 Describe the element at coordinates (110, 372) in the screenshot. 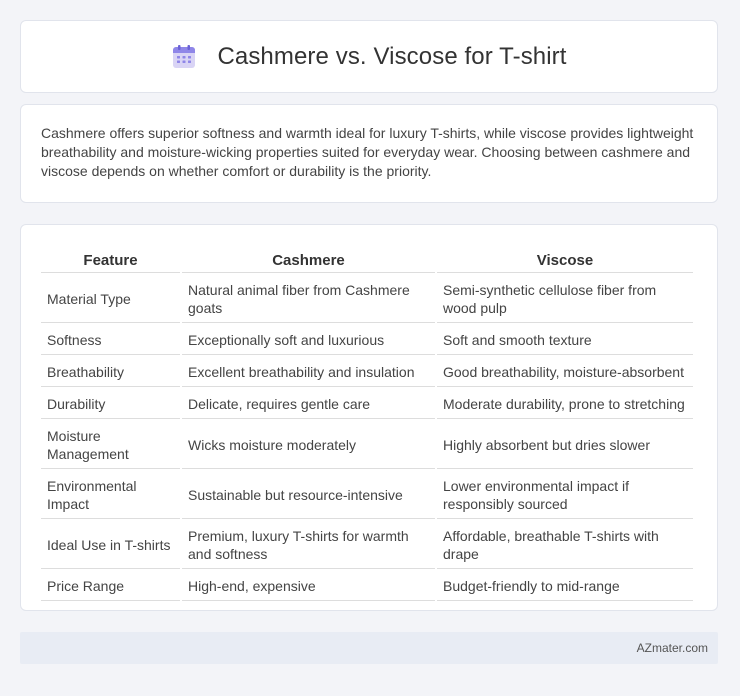

I see `feature-cell: Breathability` at that location.